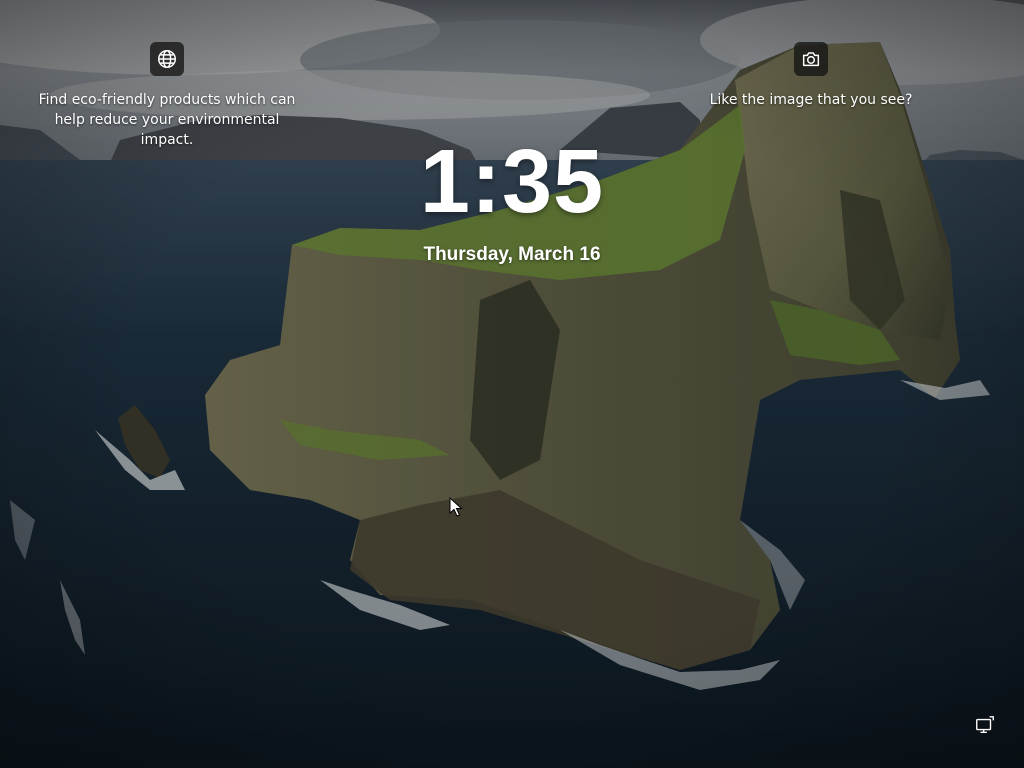 The image size is (1024, 768). I want to click on lockscreen-date: Thursday, March 16, so click(512, 254).